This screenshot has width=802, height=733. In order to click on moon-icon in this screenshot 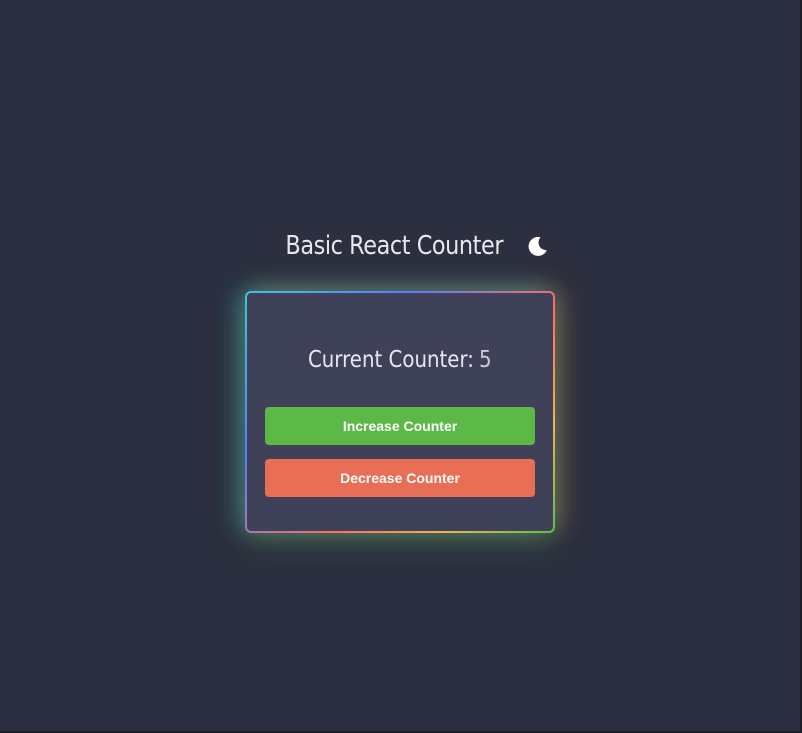, I will do `click(537, 246)`.